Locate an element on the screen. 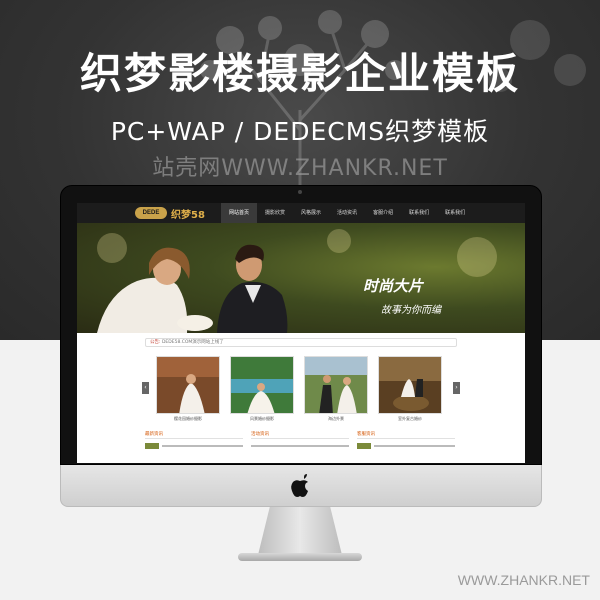 Image resolution: width=600 pixels, height=600 pixels. promo-subline: PC+WAP / DEDECMS织梦模板 is located at coordinates (300, 131).